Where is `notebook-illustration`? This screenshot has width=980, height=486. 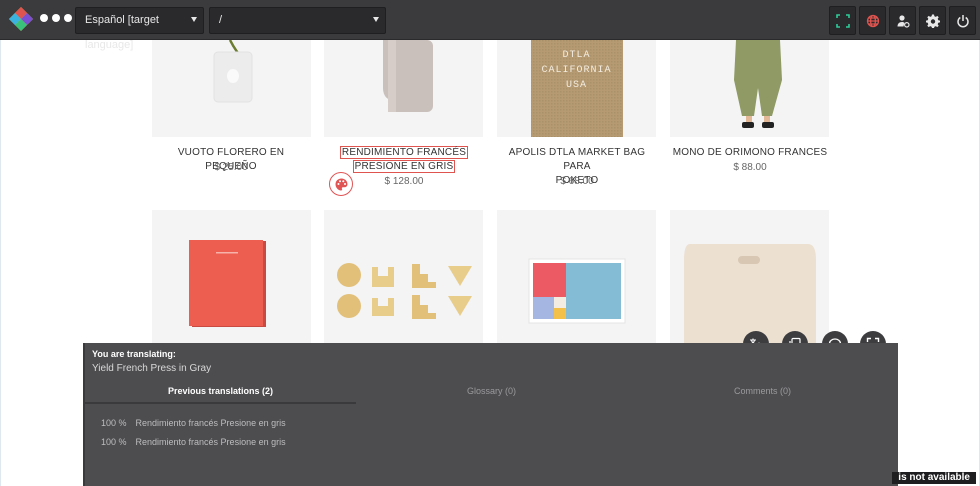 notebook-illustration is located at coordinates (227, 283).